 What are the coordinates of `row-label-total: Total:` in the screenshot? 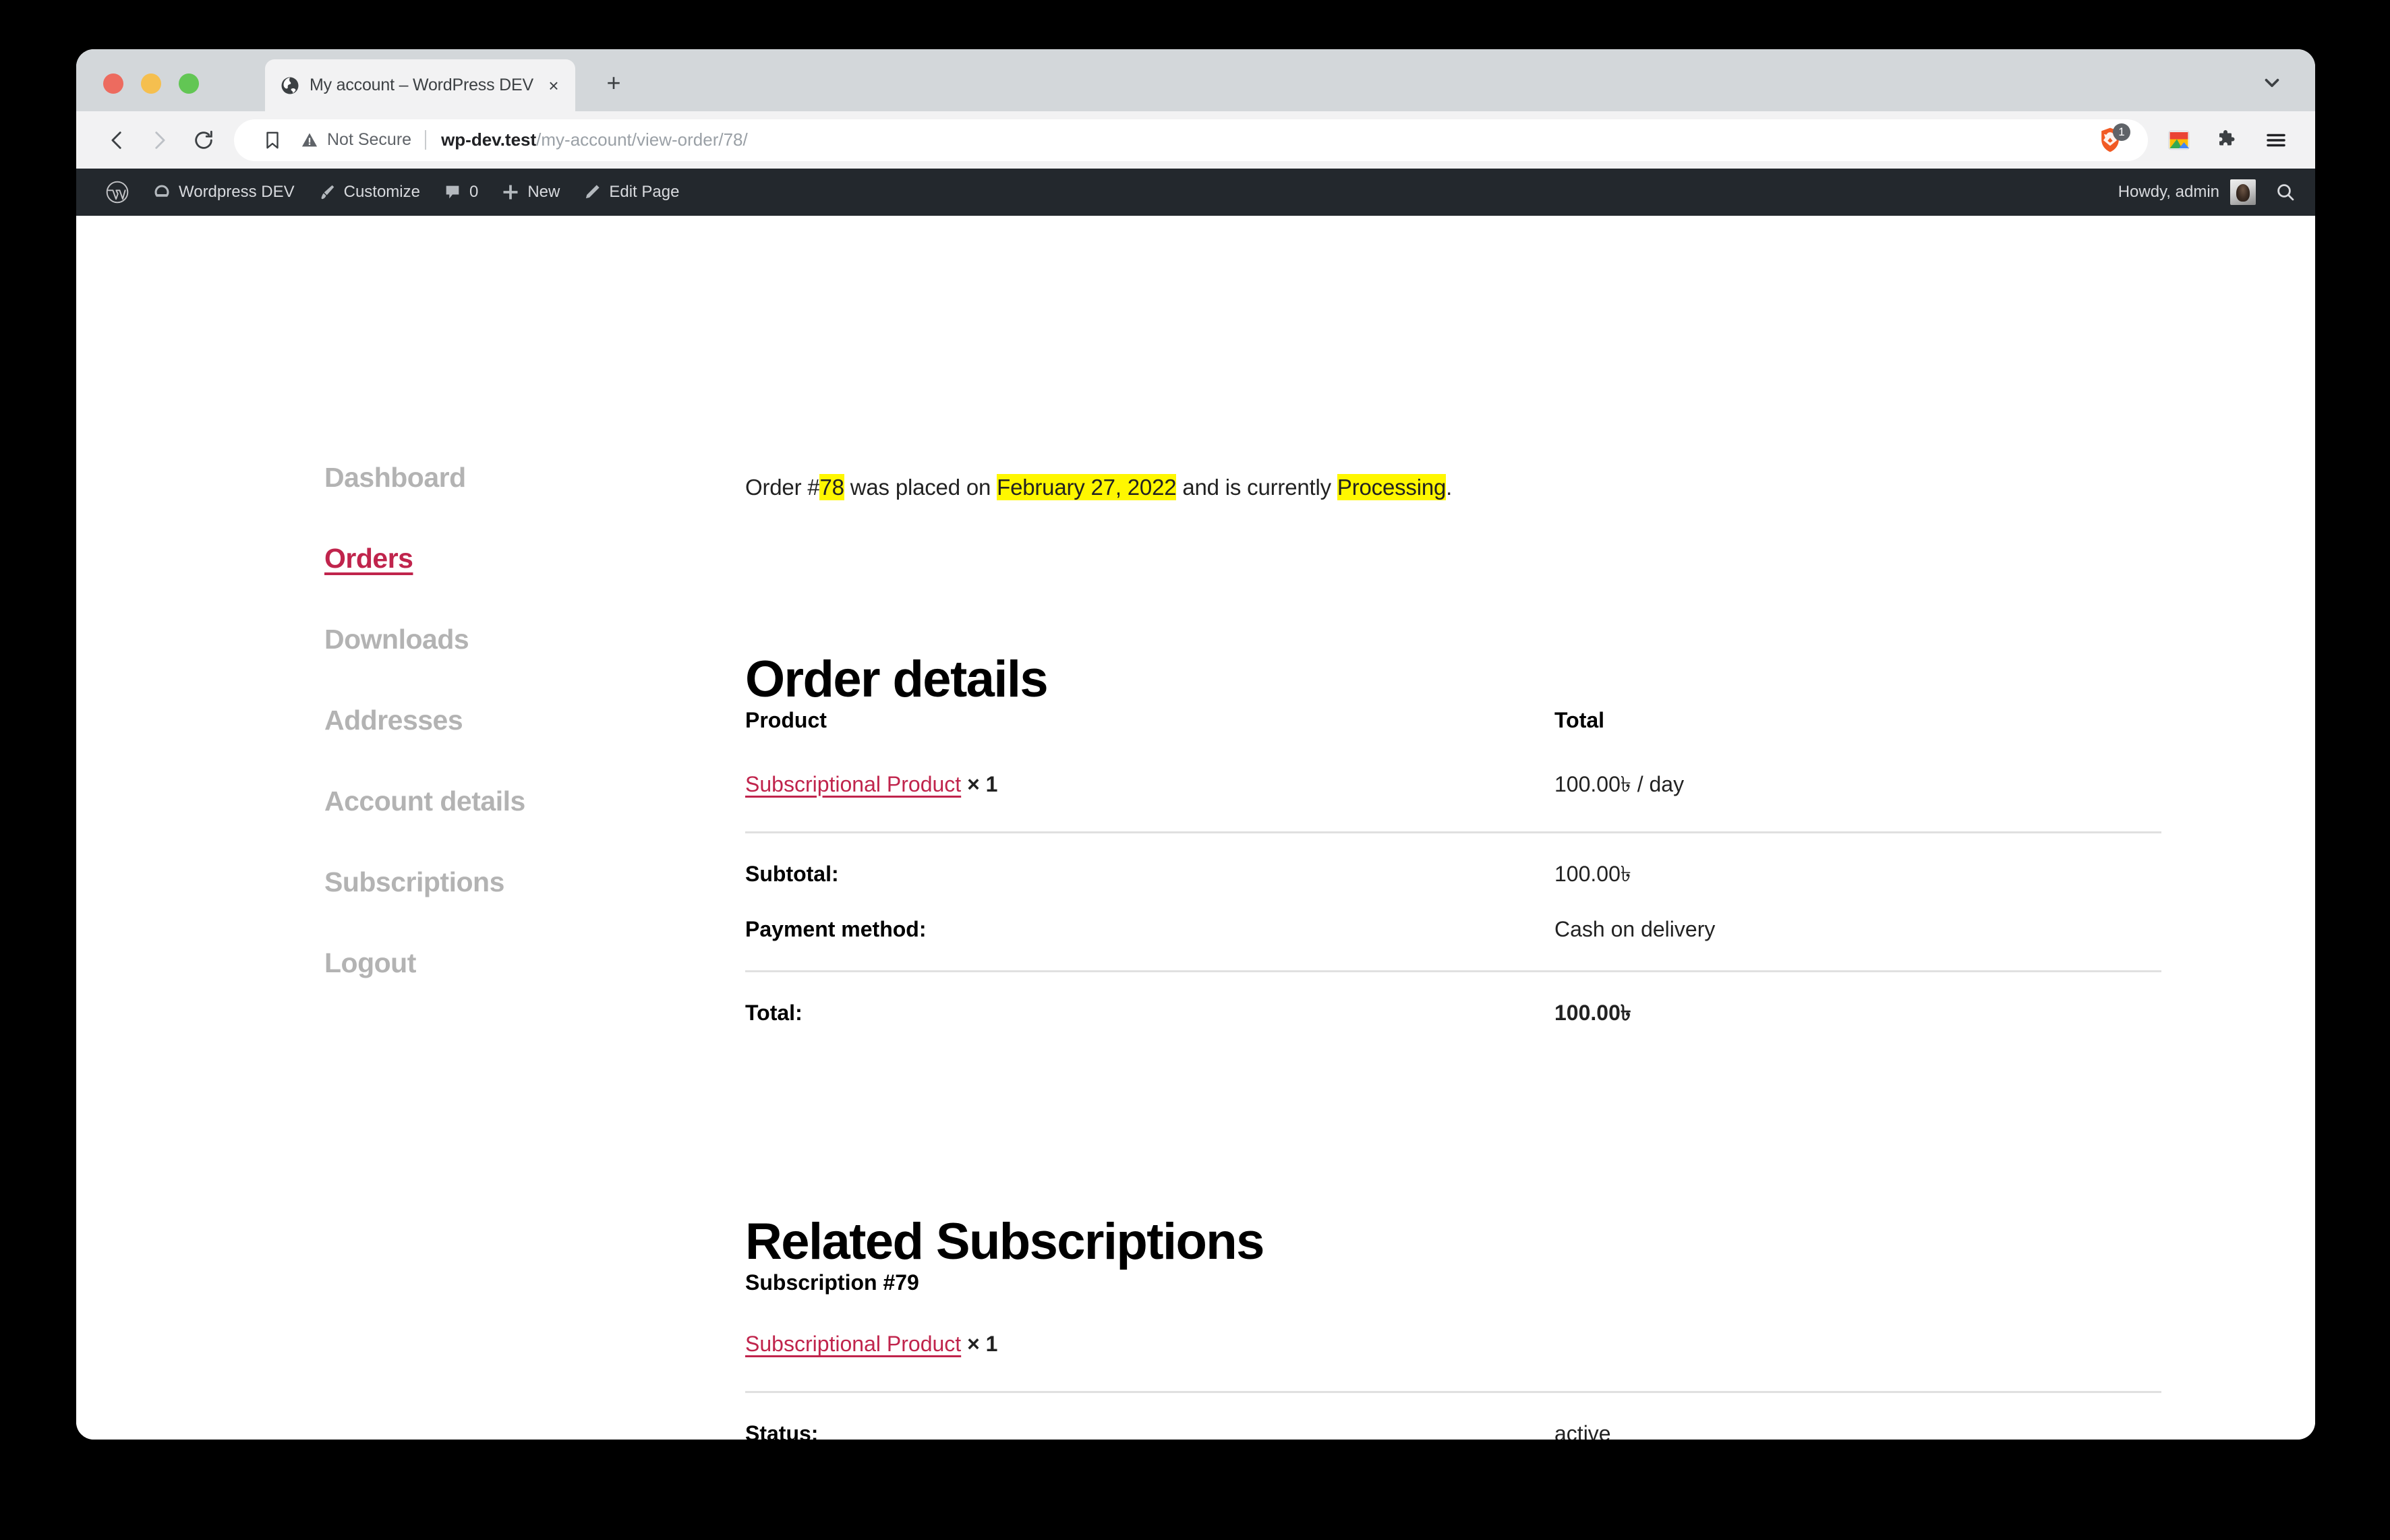 It's located at (1149, 999).